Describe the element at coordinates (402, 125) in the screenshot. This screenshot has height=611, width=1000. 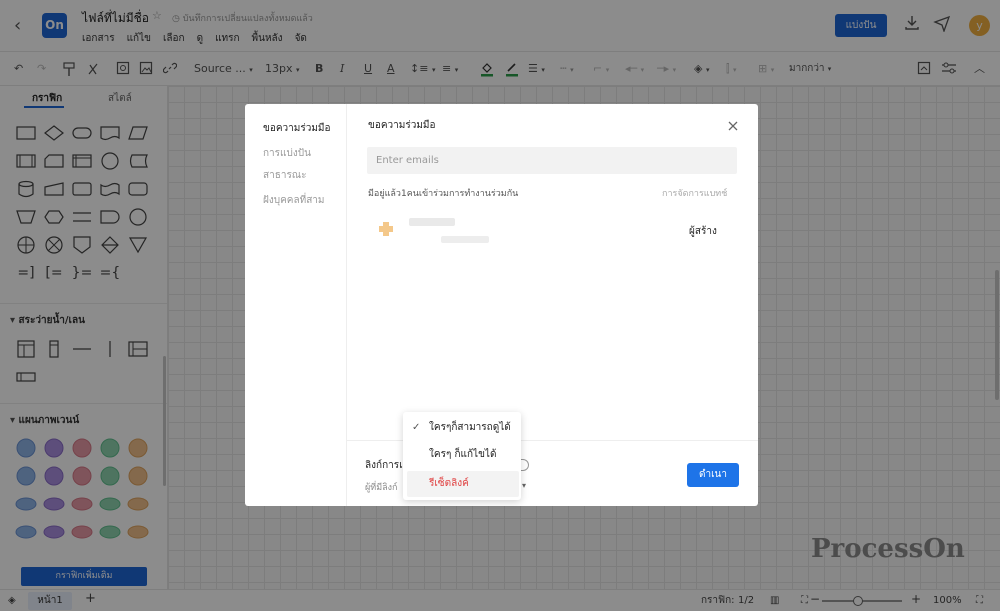
I see `dialog-title: ขอความร่วมมือ` at that location.